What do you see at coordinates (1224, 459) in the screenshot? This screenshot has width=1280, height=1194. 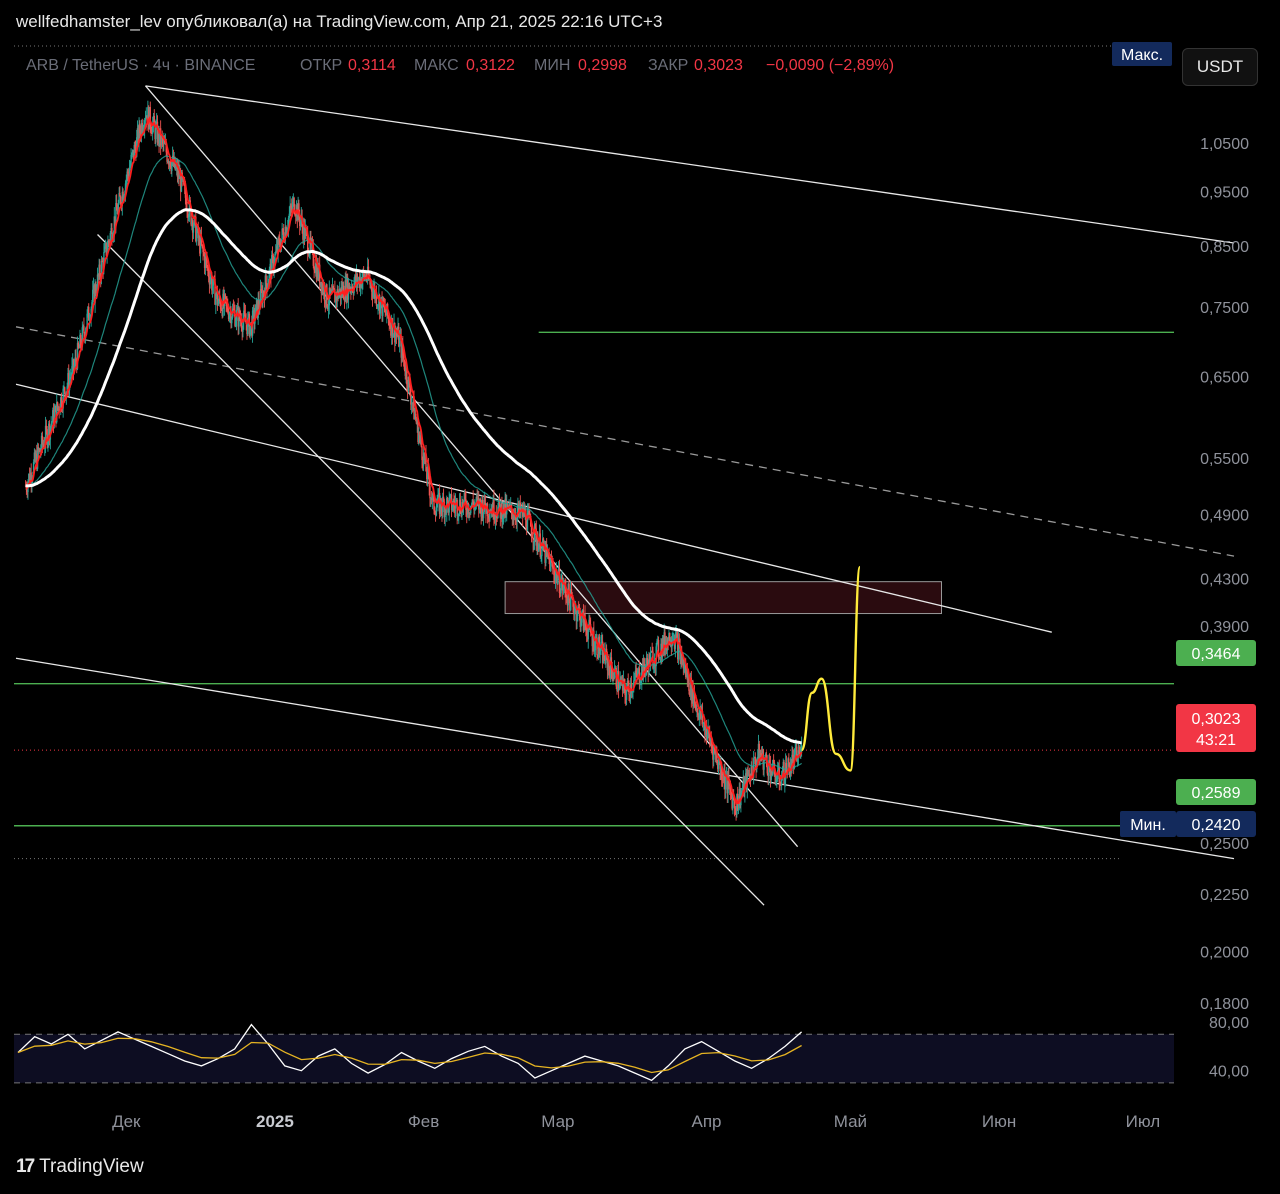 I see `price-tick-5: 0,5500` at bounding box center [1224, 459].